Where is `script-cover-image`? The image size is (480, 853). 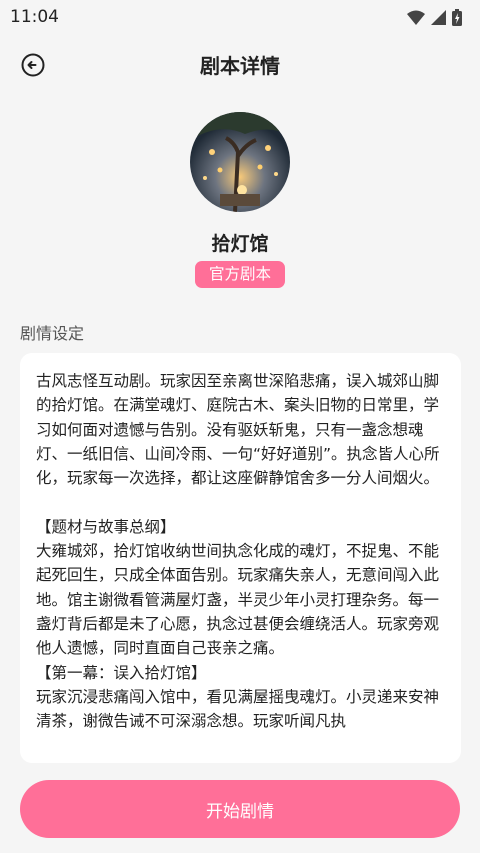
script-cover-image is located at coordinates (240, 162).